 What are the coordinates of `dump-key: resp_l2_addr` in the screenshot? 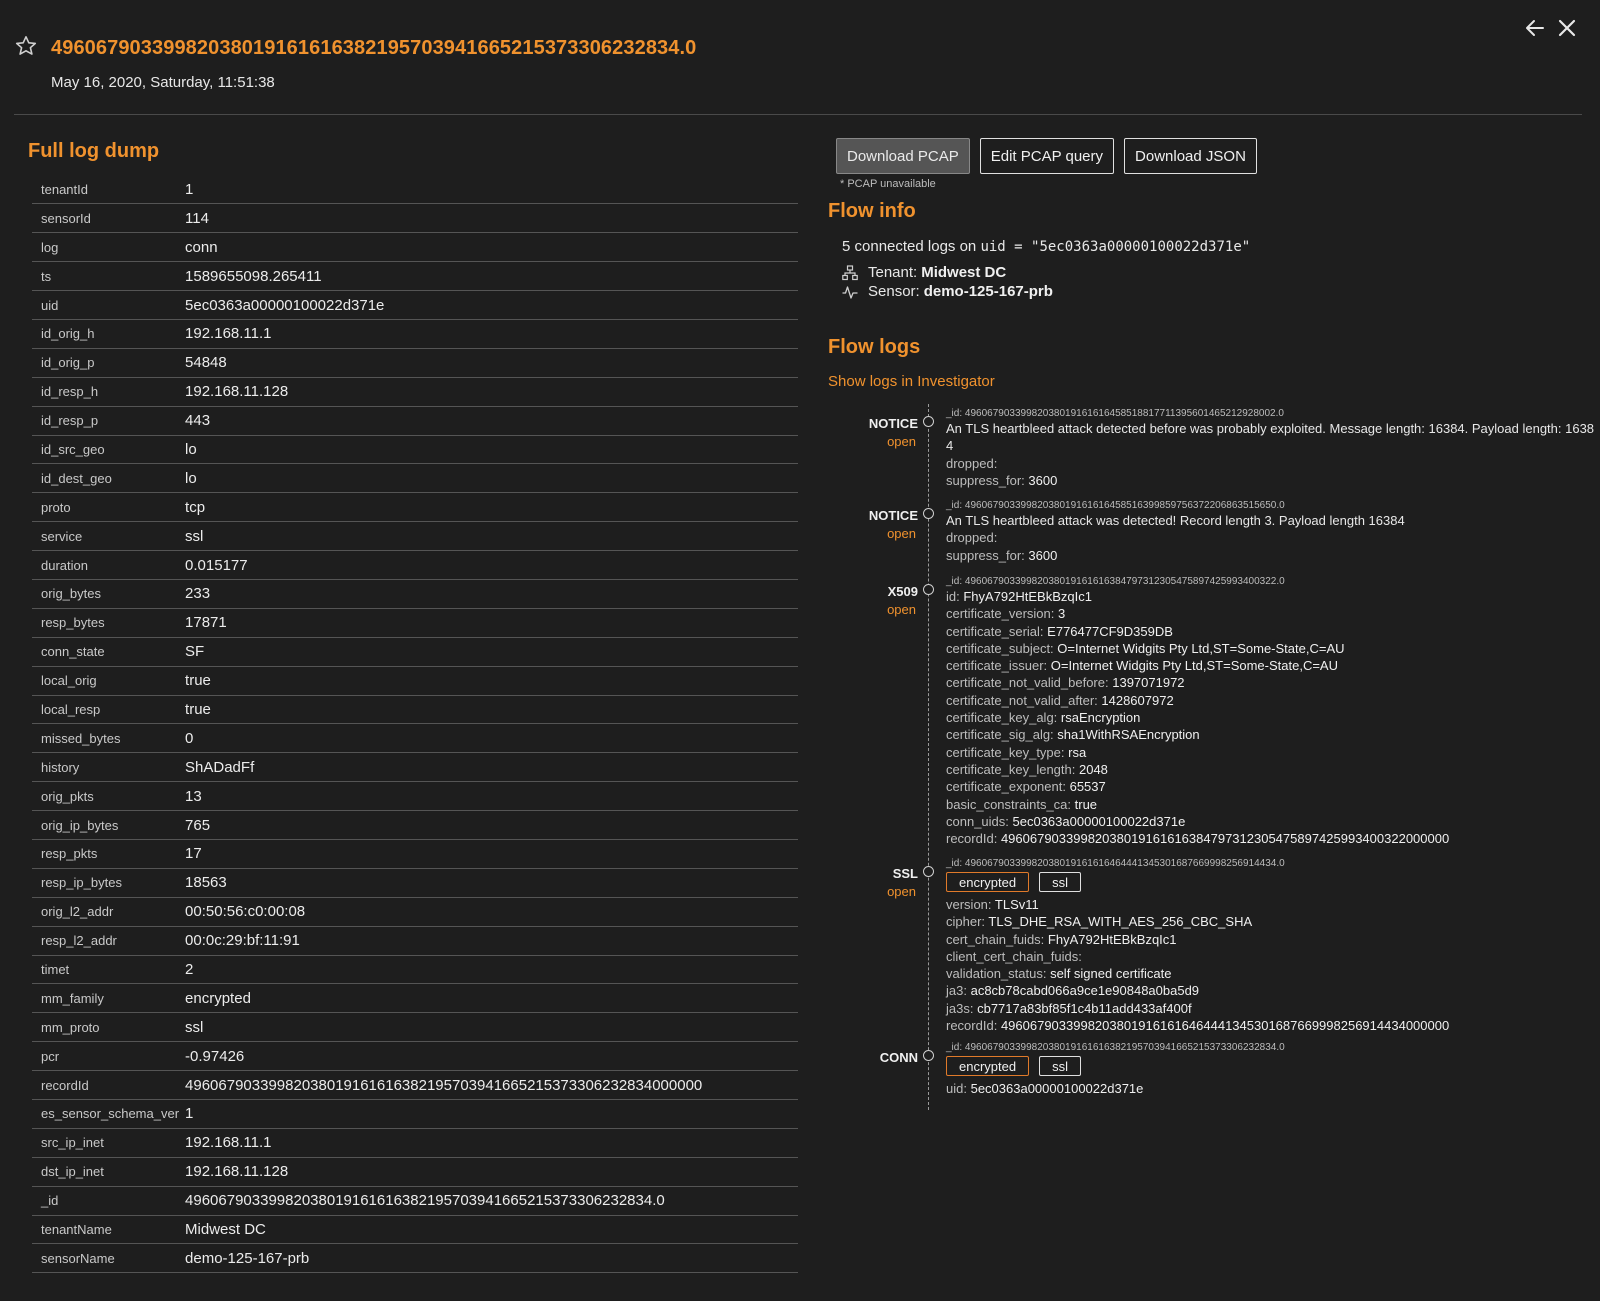 It's located at (106, 941).